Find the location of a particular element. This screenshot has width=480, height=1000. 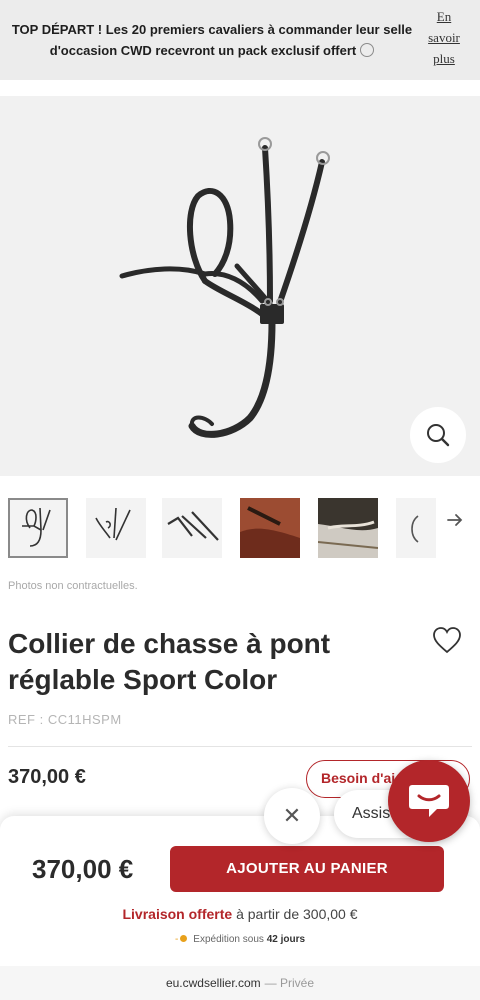

free-delivery-highlight: Livraison offerte is located at coordinates (177, 914).